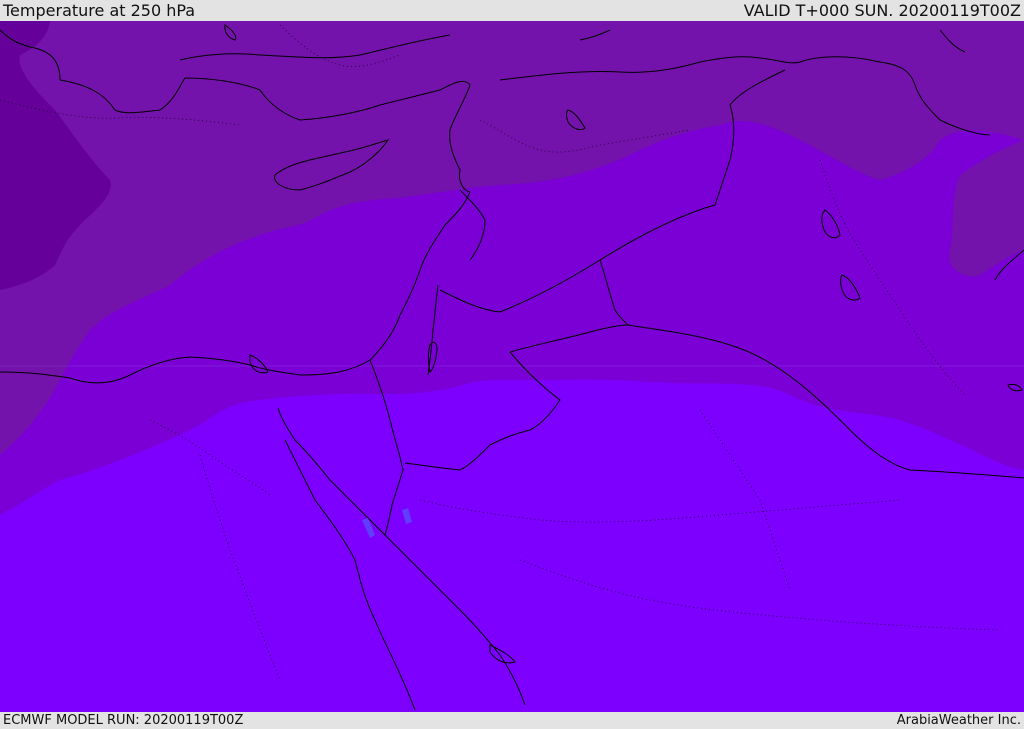  Describe the element at coordinates (99, 10) in the screenshot. I see `map-title: Temperature at 250 hPa` at that location.